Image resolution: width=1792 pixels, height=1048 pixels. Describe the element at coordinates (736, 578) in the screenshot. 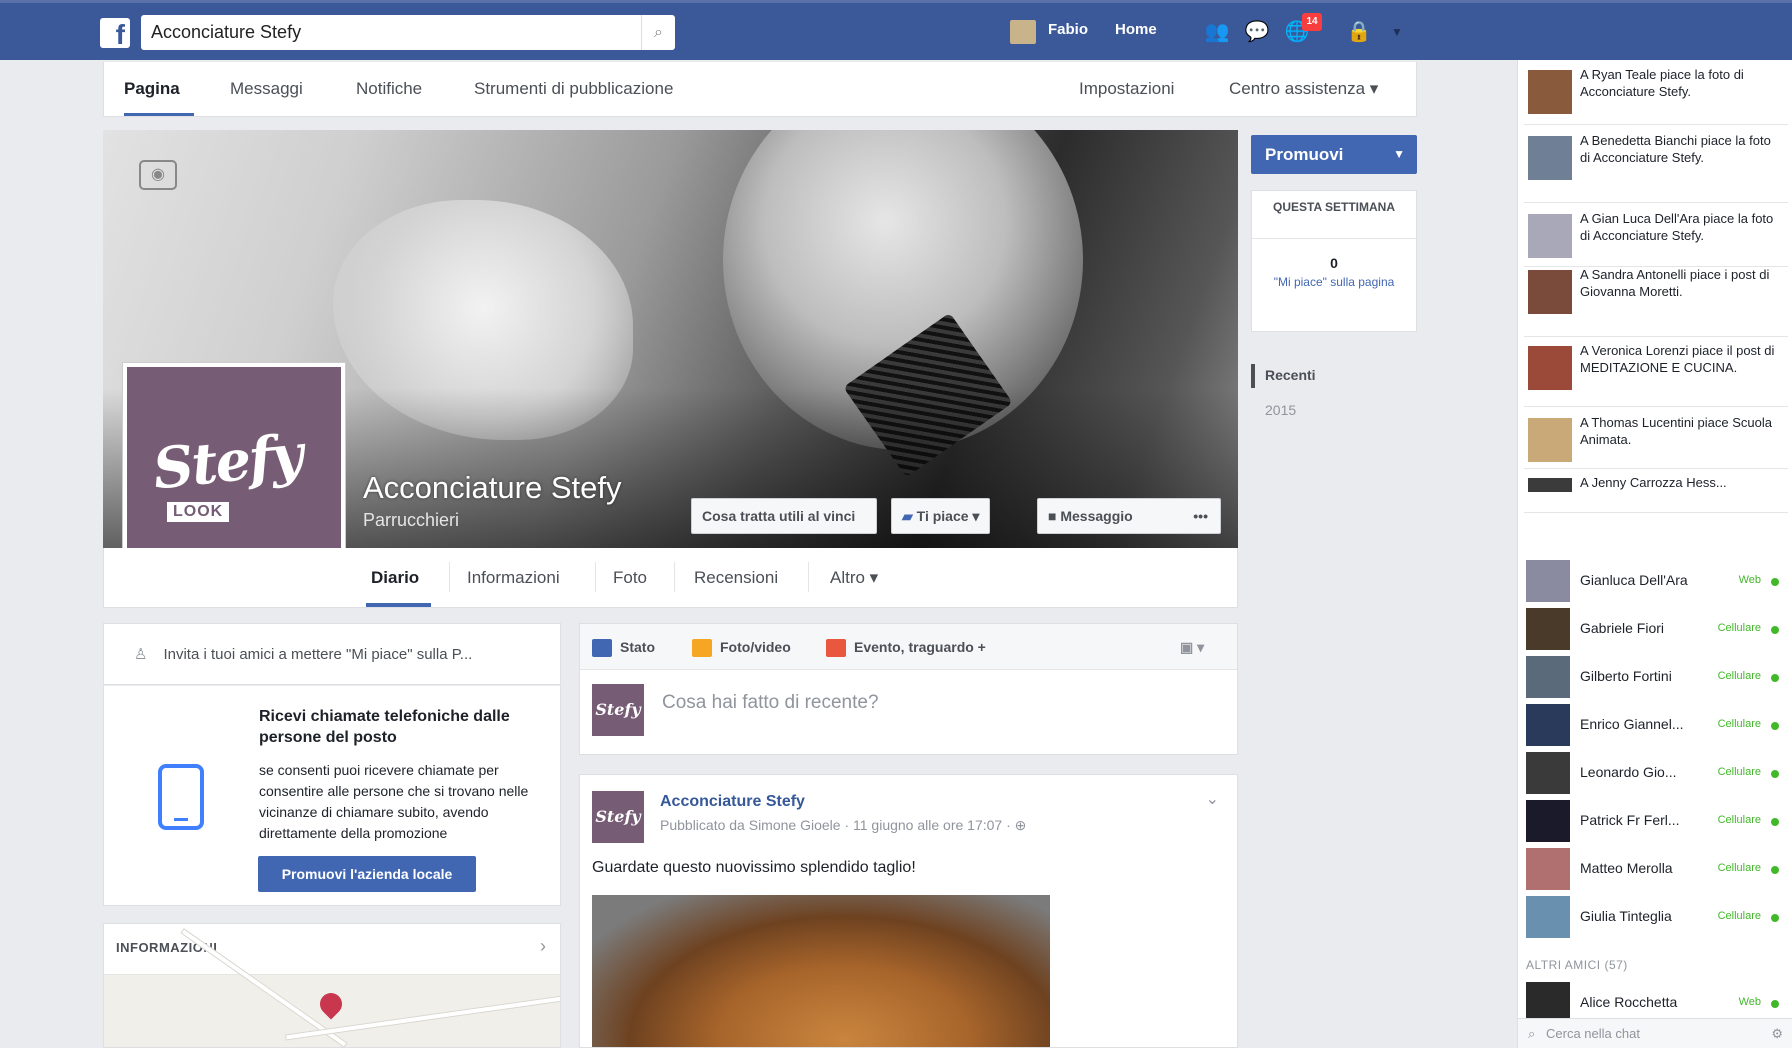

I see `tab-reviews: Recensioni` at that location.